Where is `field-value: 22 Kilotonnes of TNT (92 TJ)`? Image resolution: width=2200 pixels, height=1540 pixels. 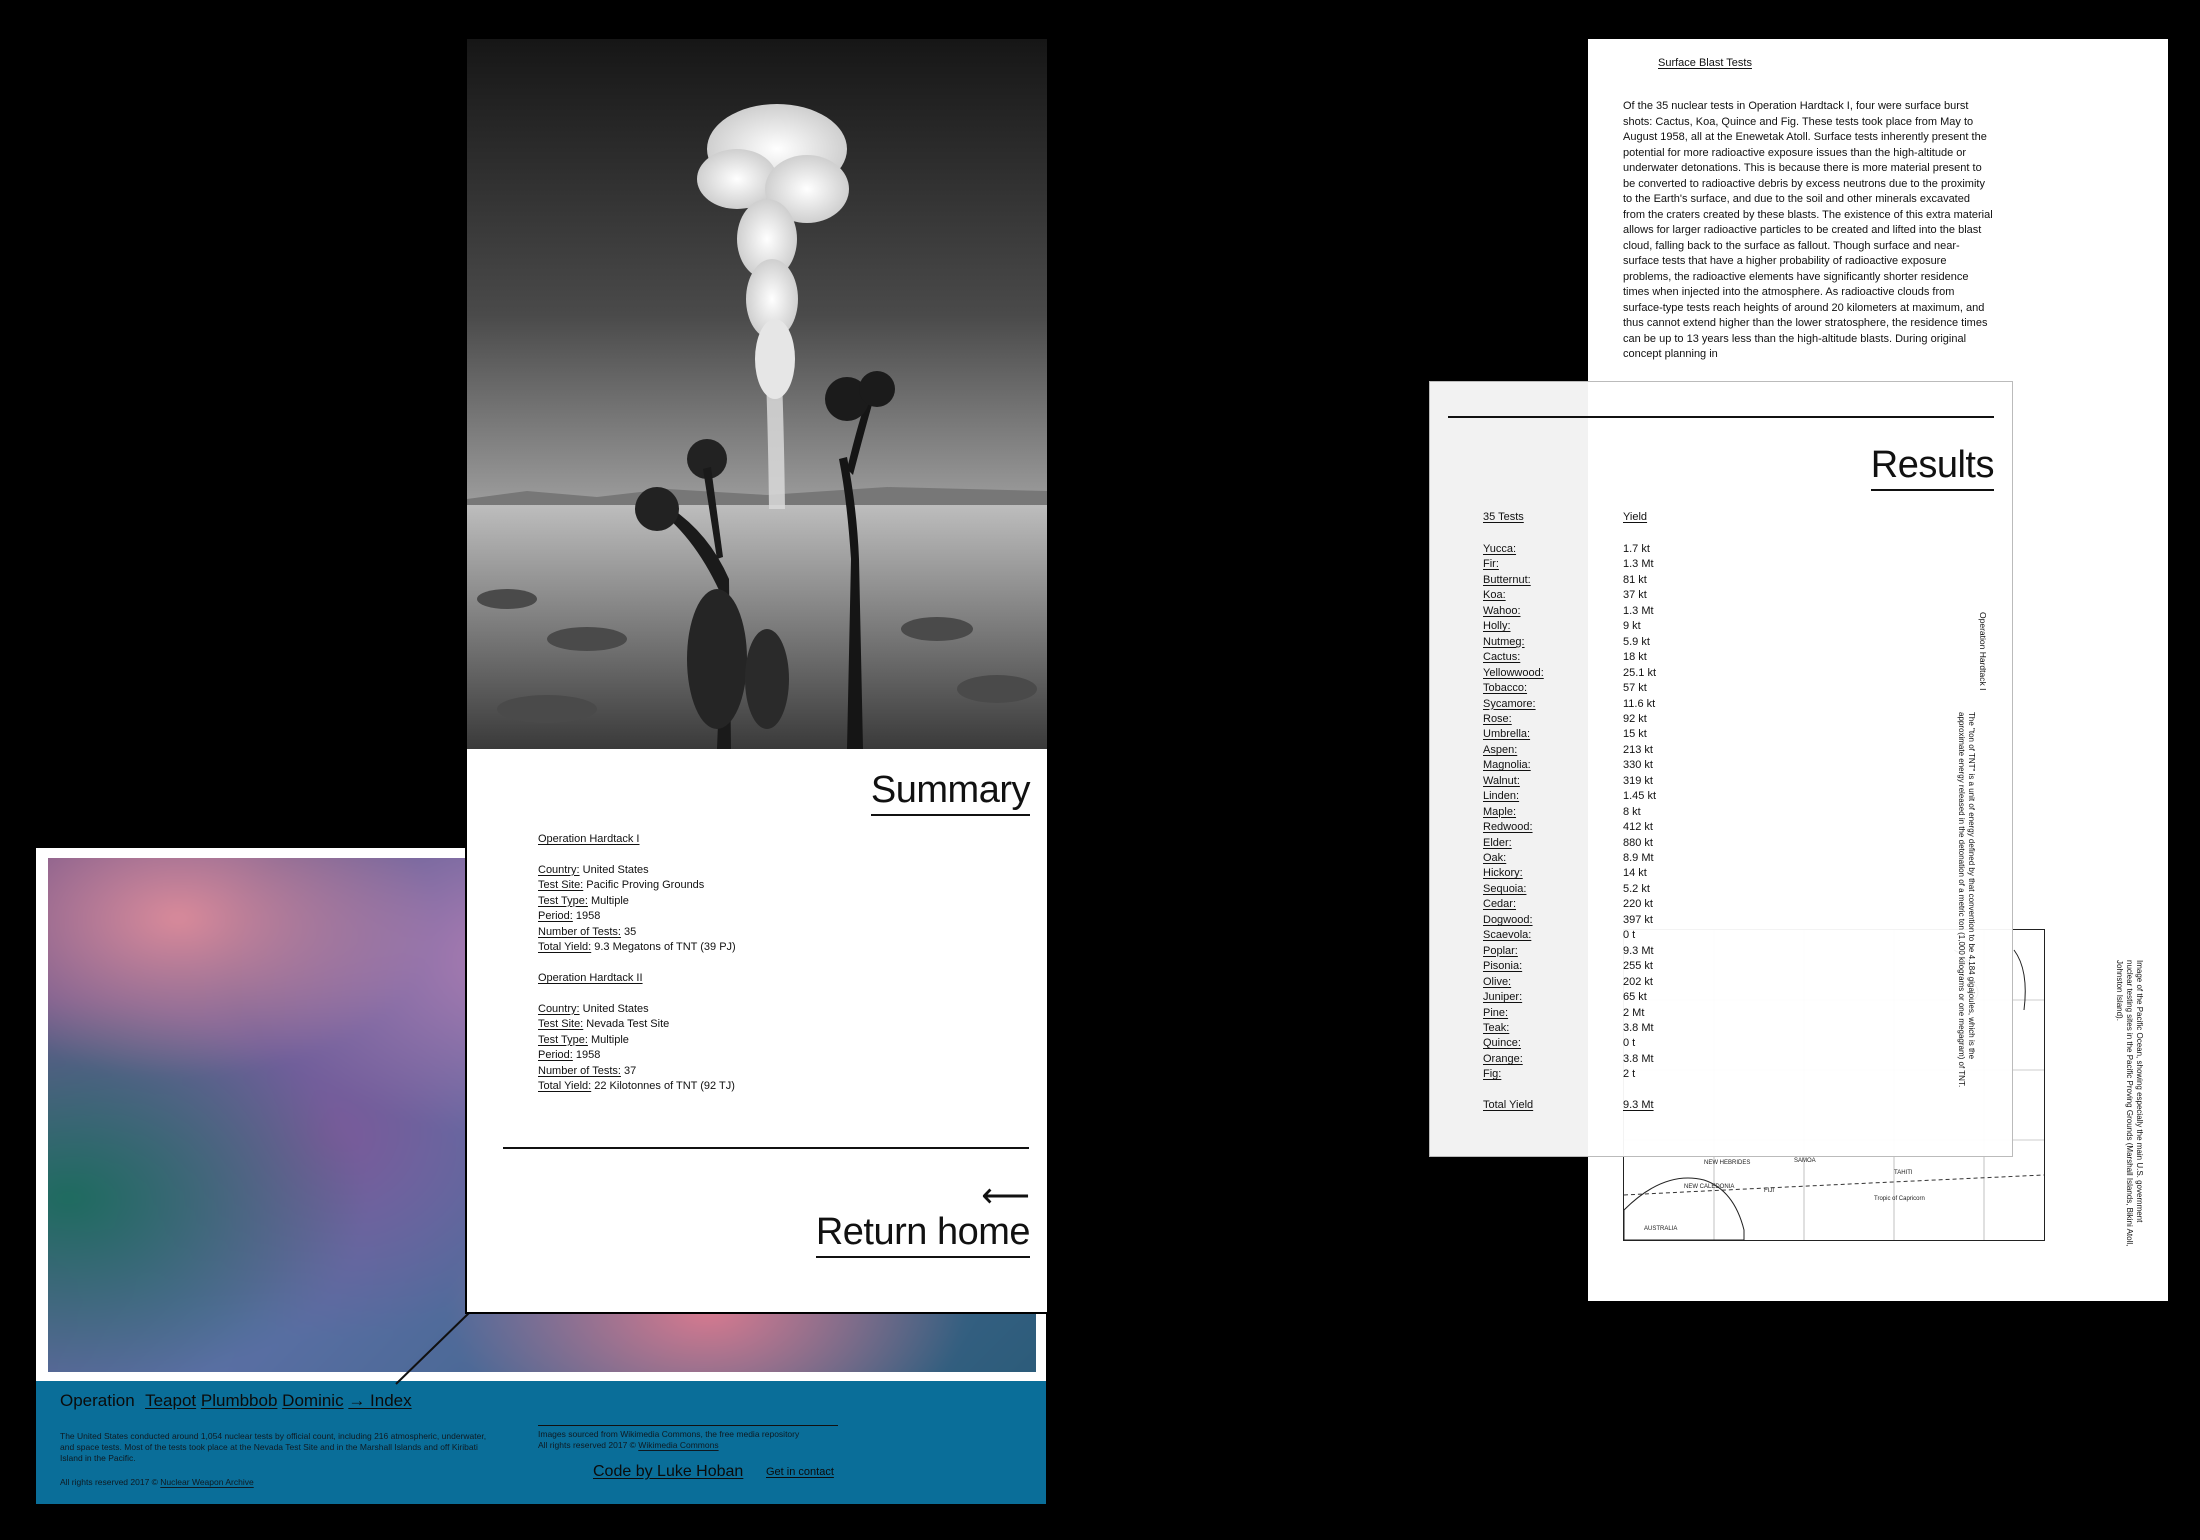 field-value: 22 Kilotonnes of TNT (92 TJ) is located at coordinates (663, 1086).